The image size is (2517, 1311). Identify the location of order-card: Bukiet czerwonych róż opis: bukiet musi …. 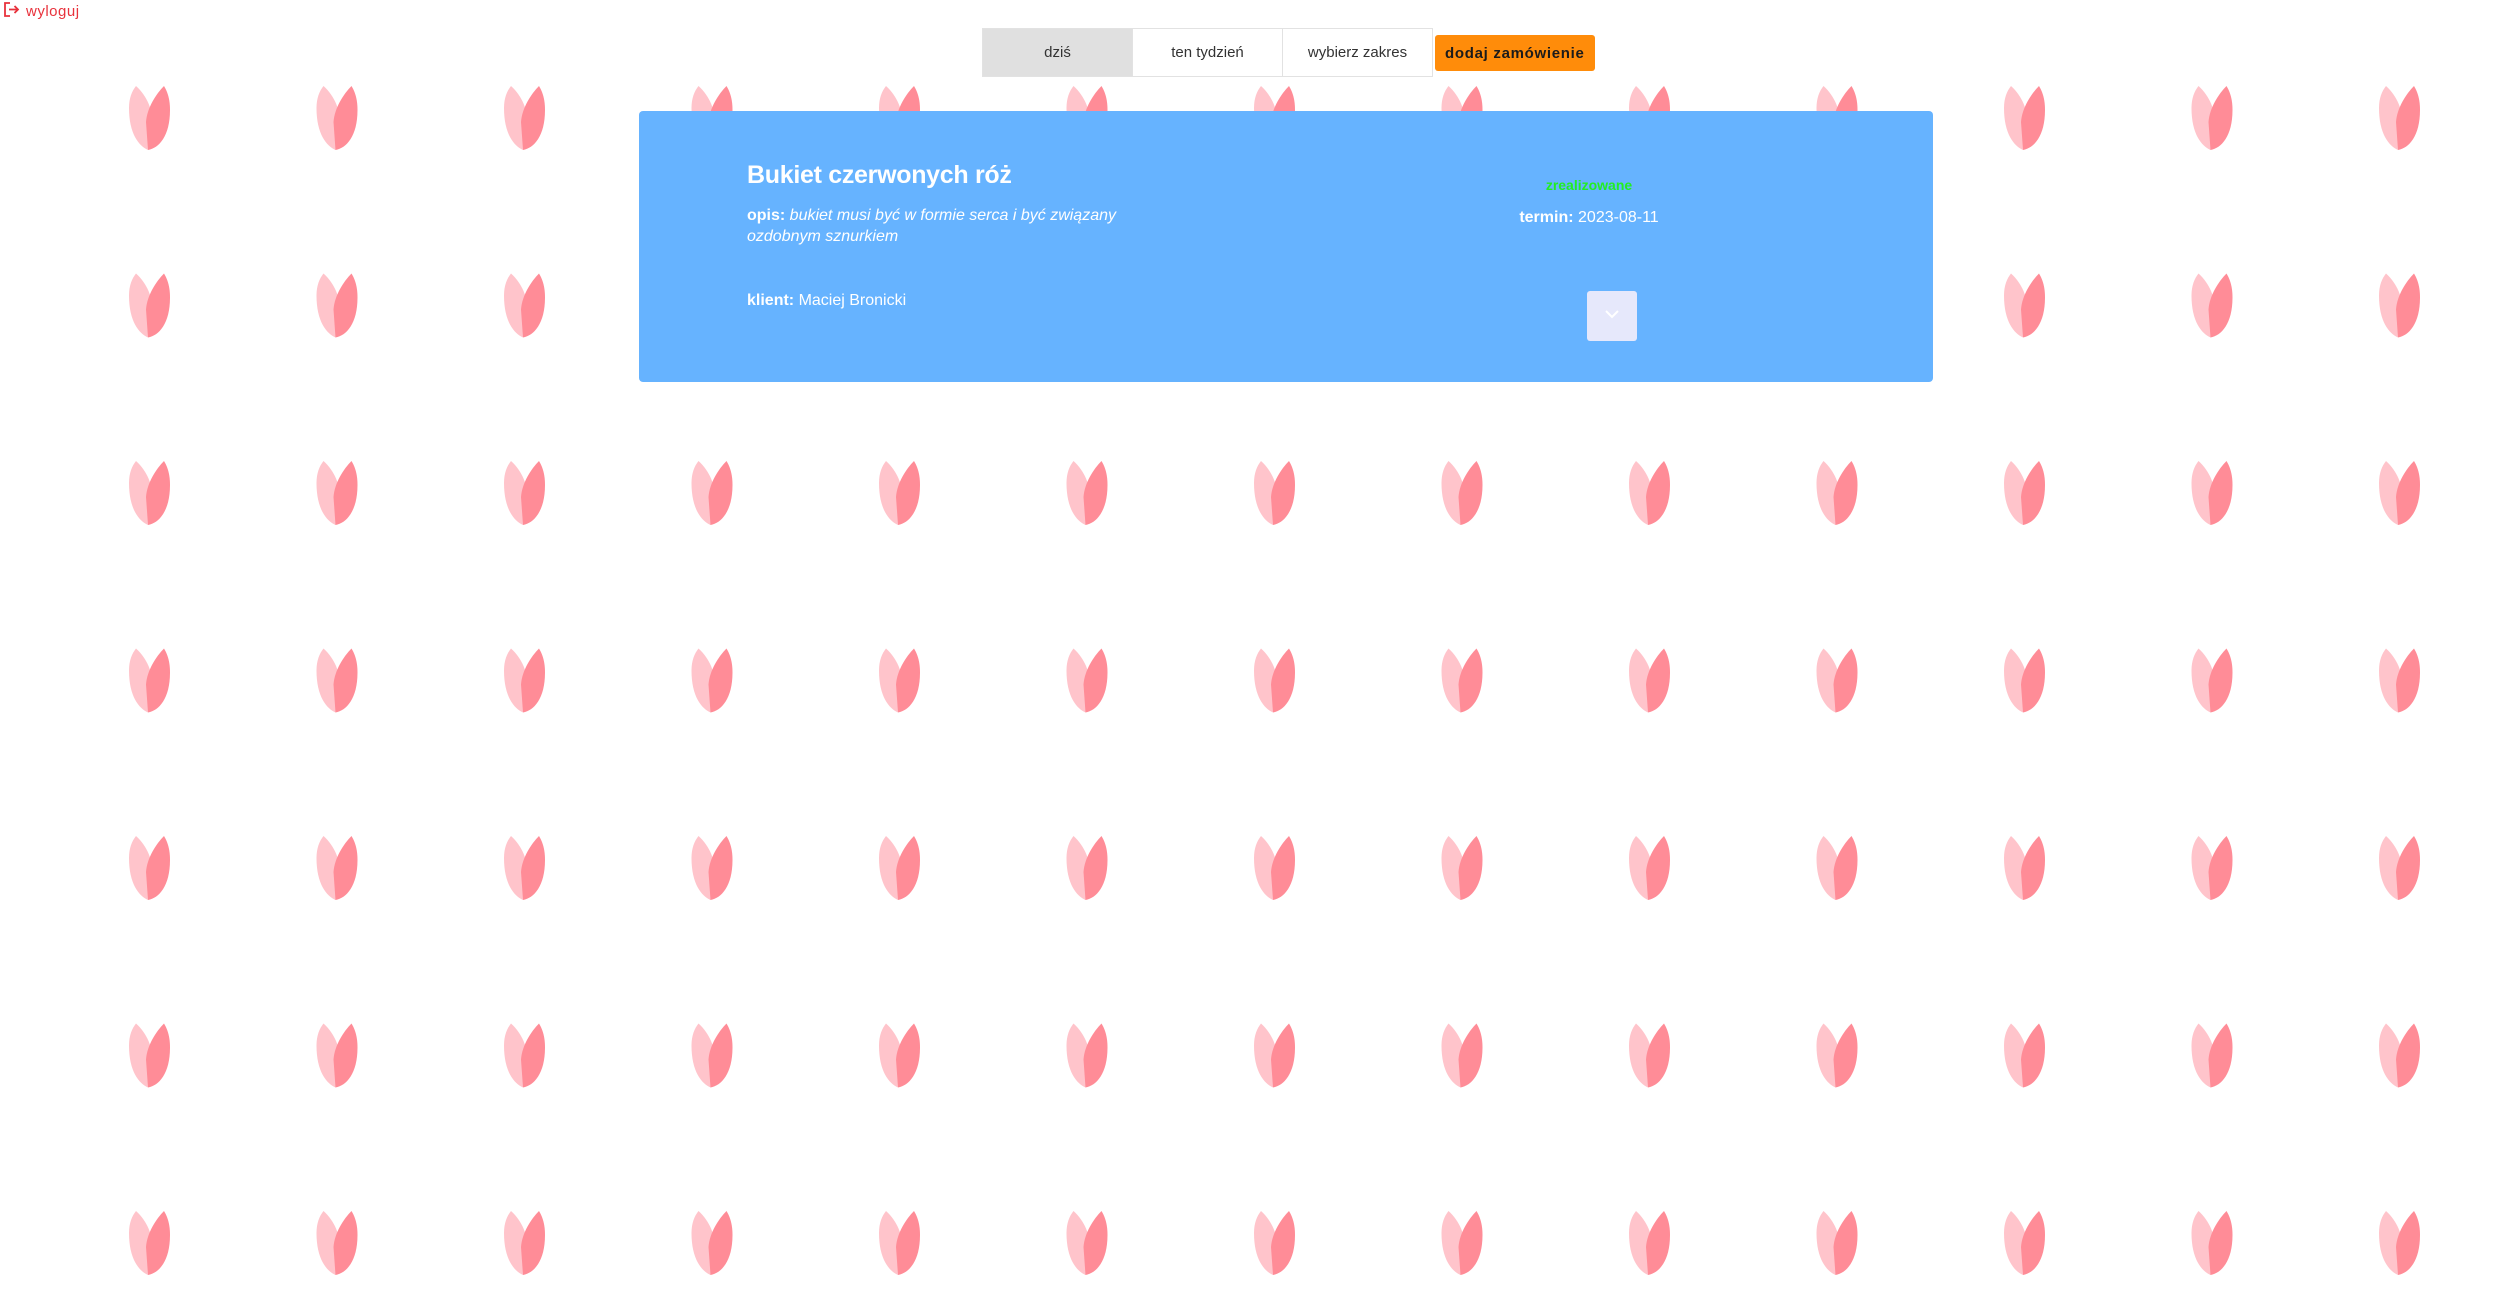
(1286, 246).